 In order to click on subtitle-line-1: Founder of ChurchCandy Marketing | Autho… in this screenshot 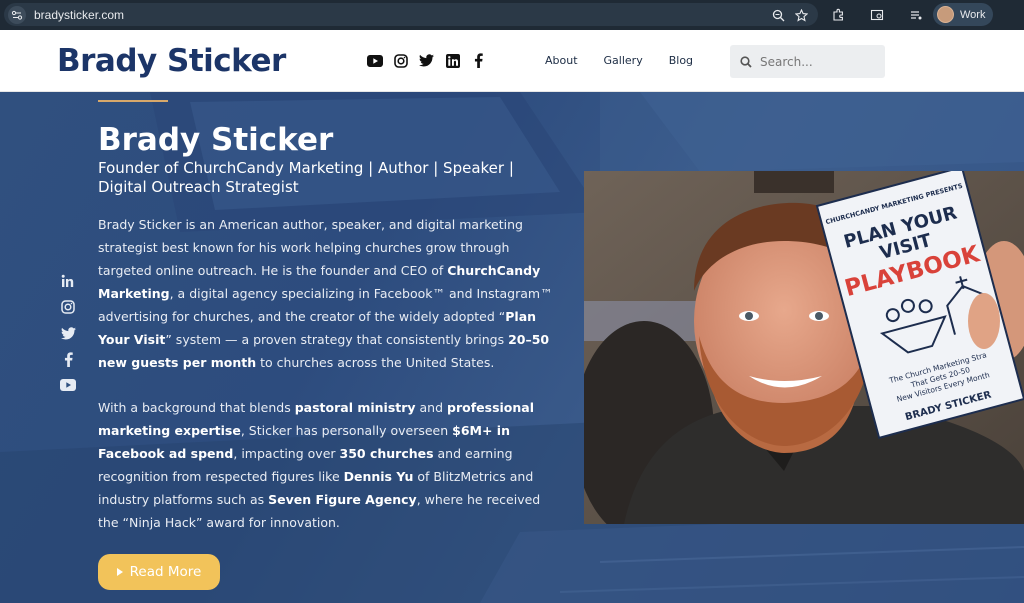, I will do `click(306, 168)`.